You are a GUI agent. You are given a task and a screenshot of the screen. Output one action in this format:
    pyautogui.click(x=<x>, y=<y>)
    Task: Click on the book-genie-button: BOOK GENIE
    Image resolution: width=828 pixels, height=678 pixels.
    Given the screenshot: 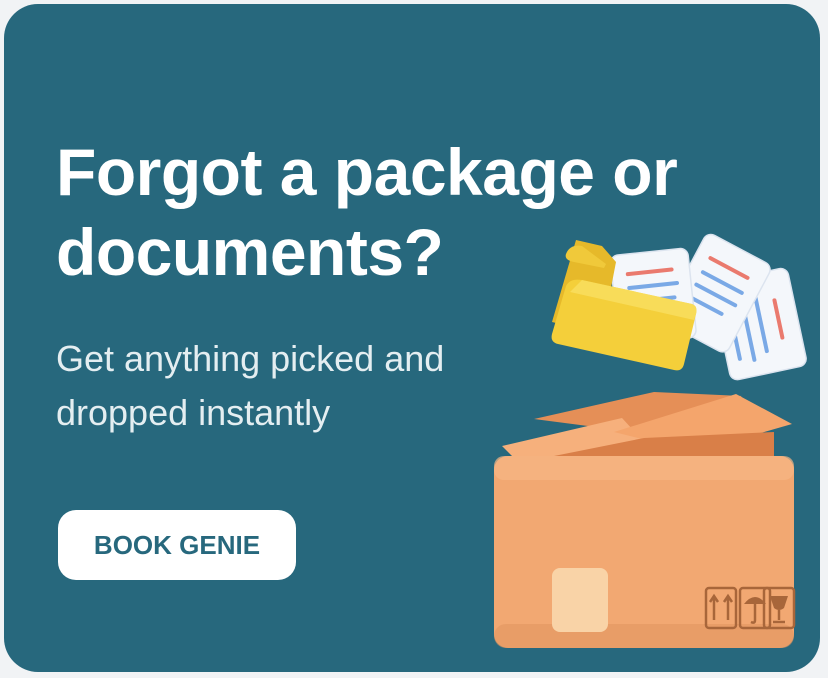 What is the action you would take?
    pyautogui.click(x=177, y=545)
    